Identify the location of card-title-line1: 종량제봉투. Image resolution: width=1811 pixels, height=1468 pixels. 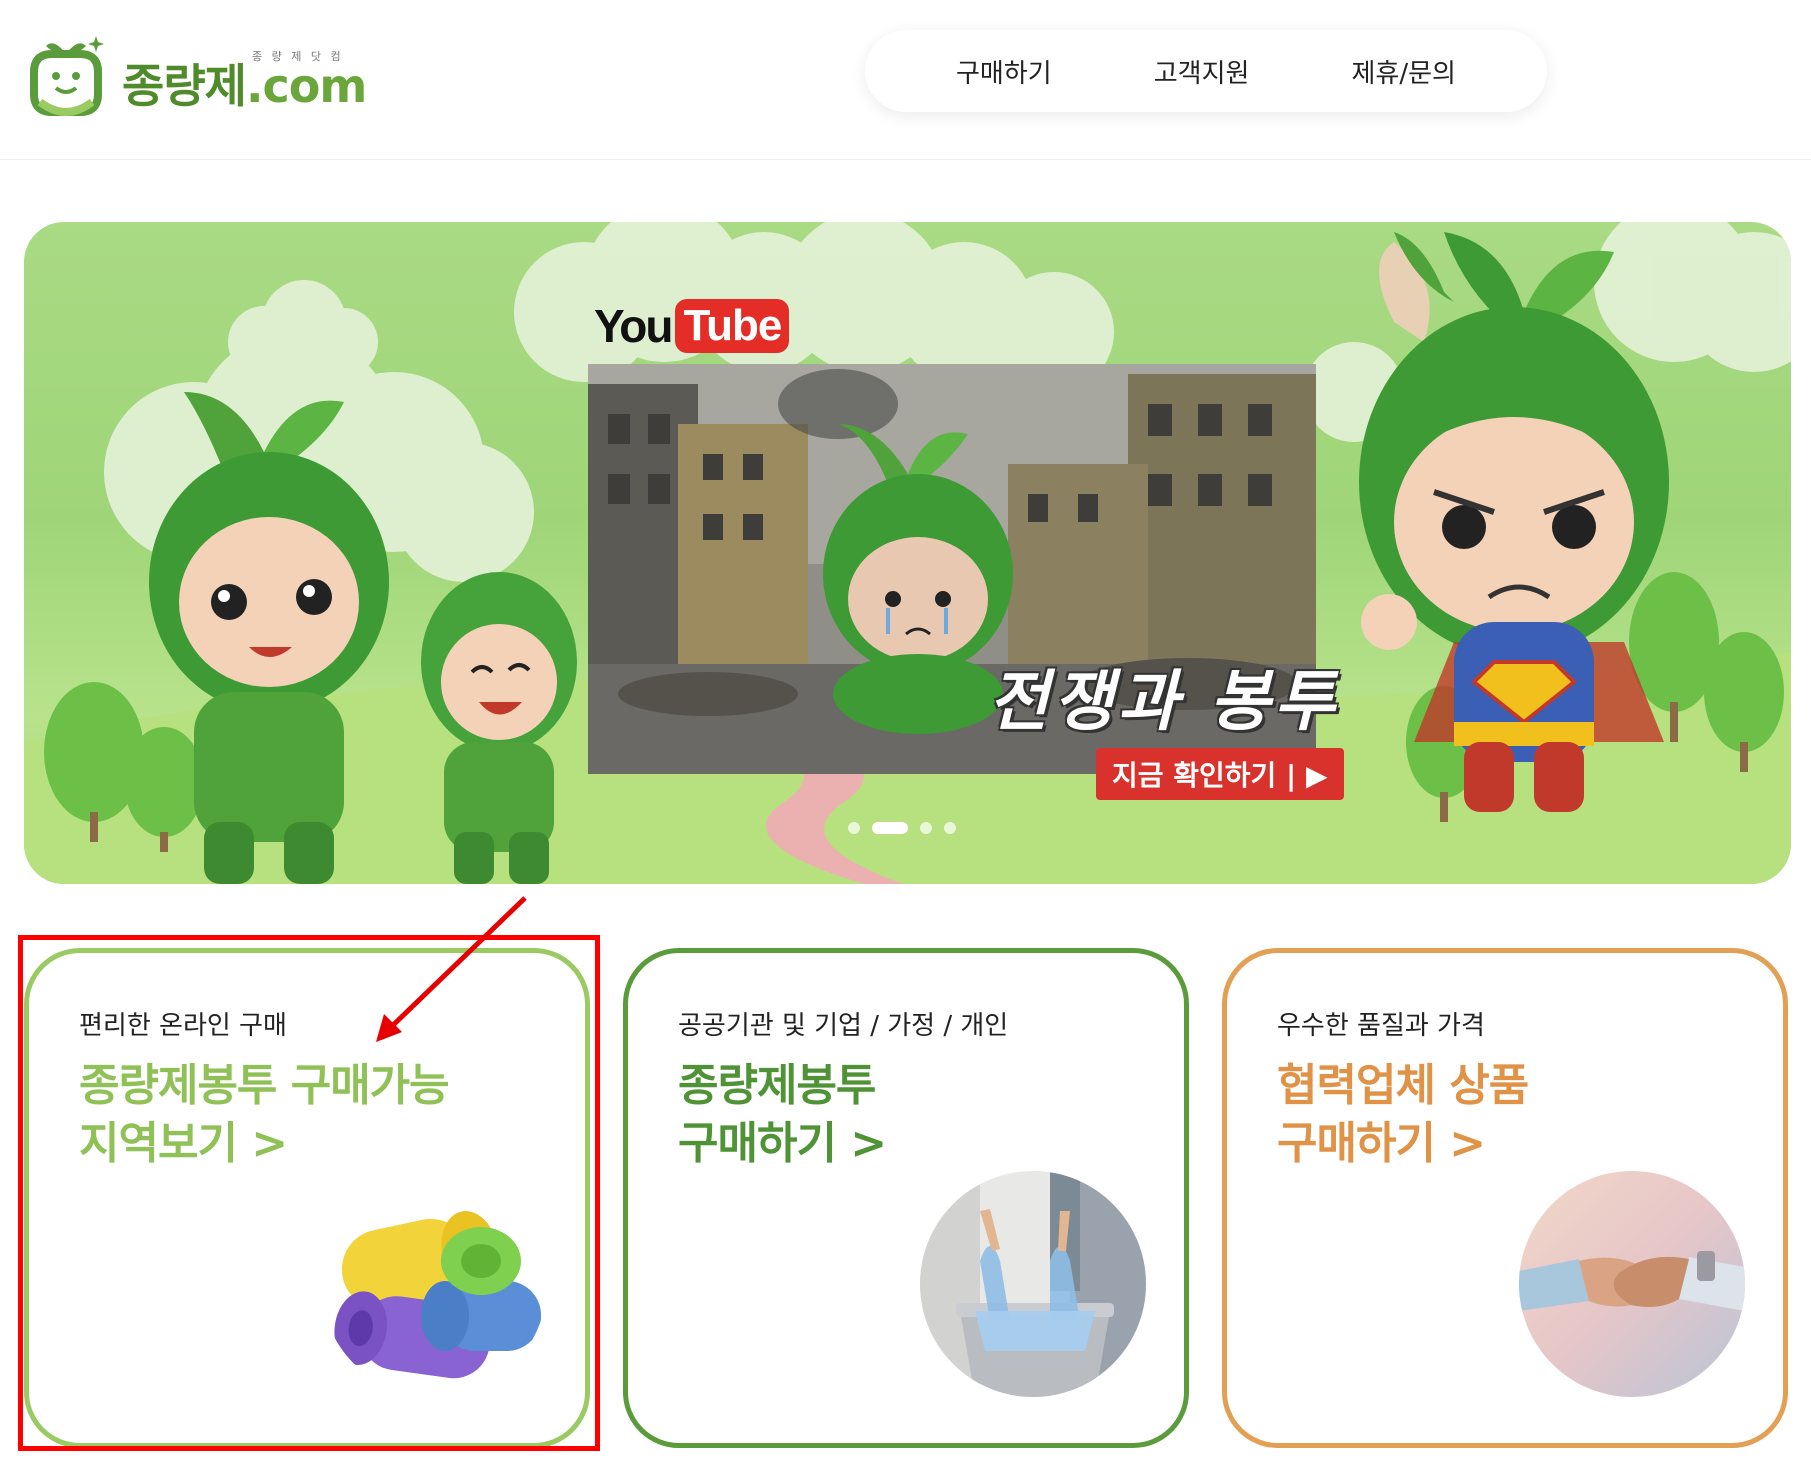
(777, 1085).